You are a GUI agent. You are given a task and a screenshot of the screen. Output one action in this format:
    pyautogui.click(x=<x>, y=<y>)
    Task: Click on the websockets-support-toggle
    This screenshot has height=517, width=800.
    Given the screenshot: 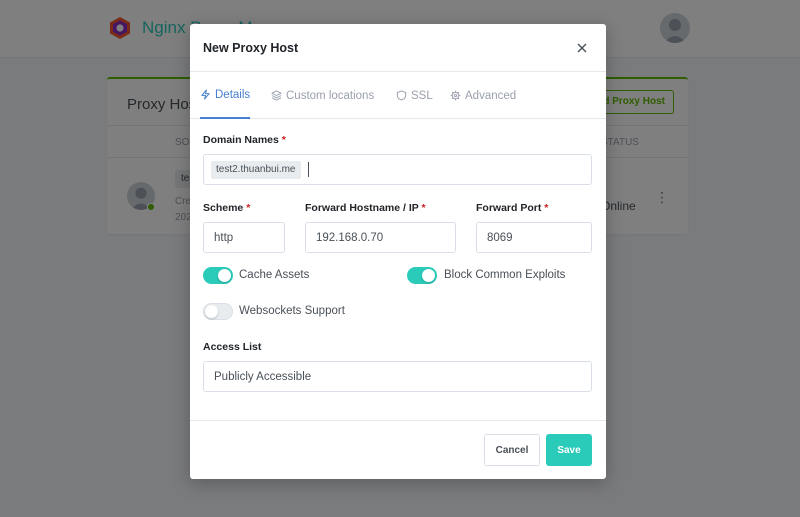 What is the action you would take?
    pyautogui.click(x=218, y=311)
    